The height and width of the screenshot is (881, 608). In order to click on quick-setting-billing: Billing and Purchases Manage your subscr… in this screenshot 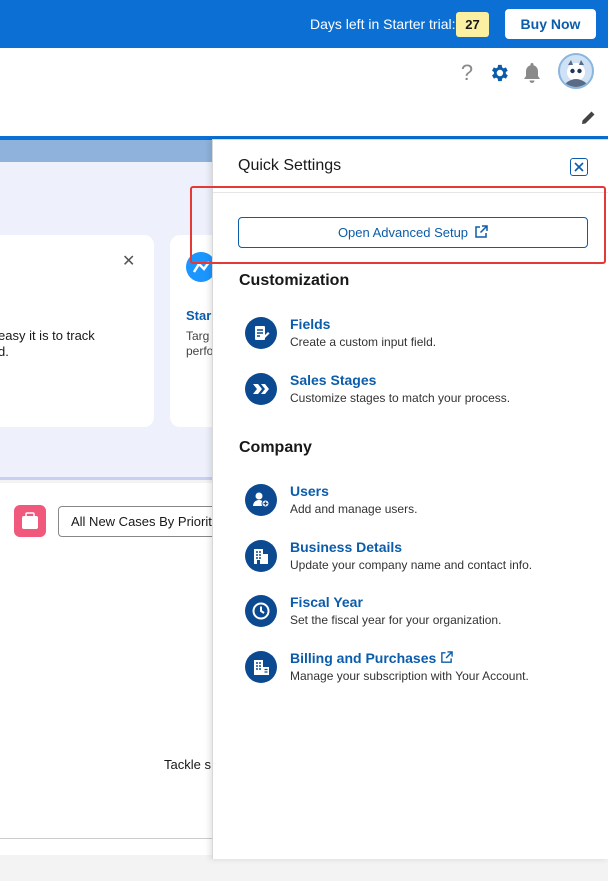, I will do `click(420, 671)`.